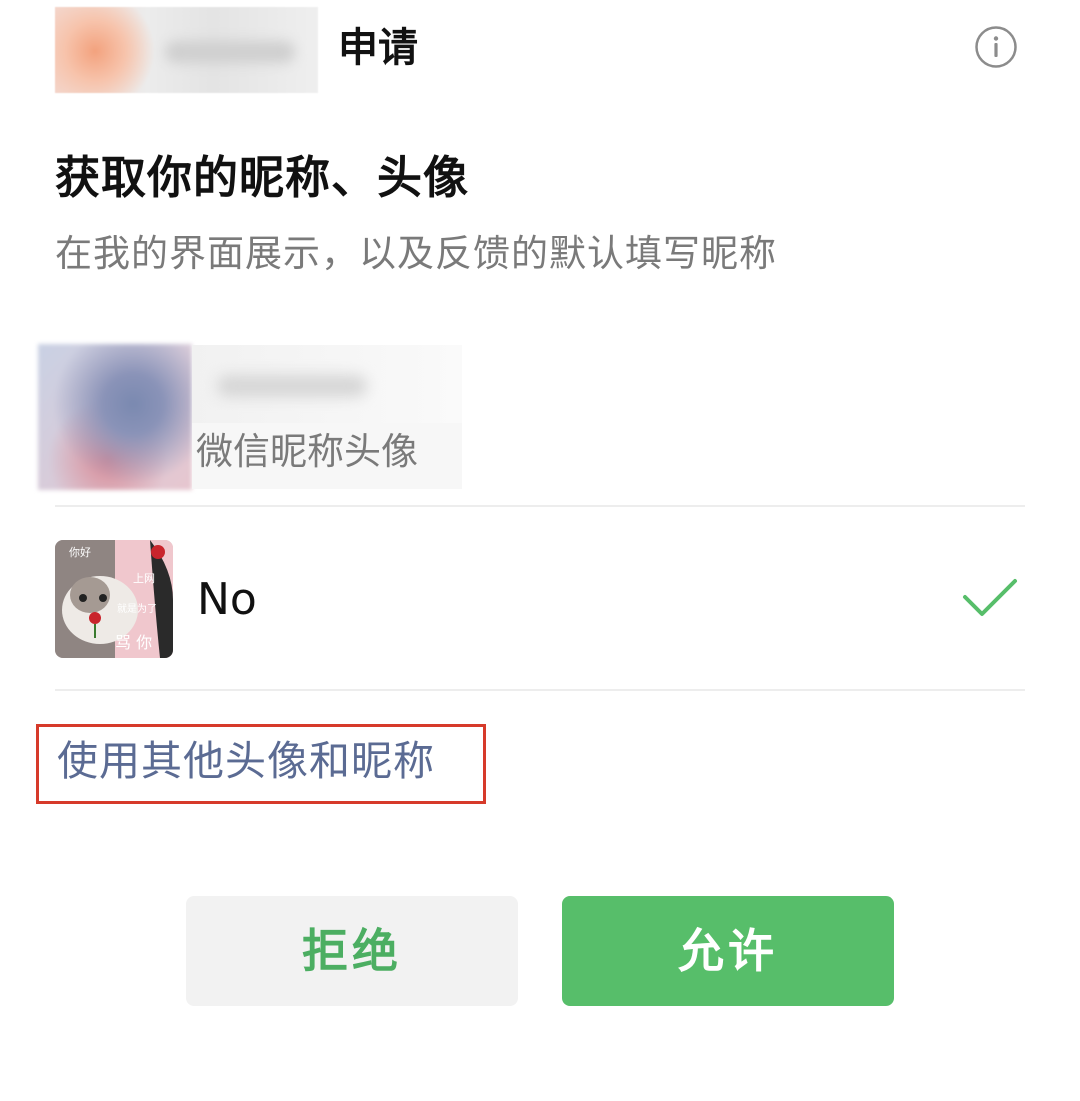 This screenshot has width=1080, height=1101. What do you see at coordinates (114, 599) in the screenshot?
I see `cat-meme-avatar: 你好 上网 就是为了 骂 你` at bounding box center [114, 599].